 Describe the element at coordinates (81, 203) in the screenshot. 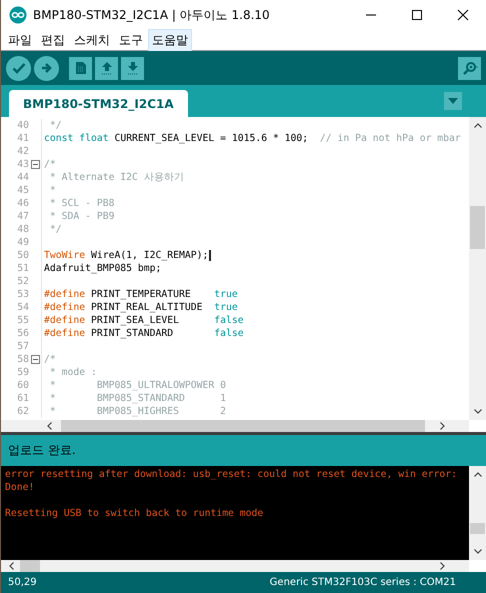

I see `code-line: * SCL - PB8` at that location.